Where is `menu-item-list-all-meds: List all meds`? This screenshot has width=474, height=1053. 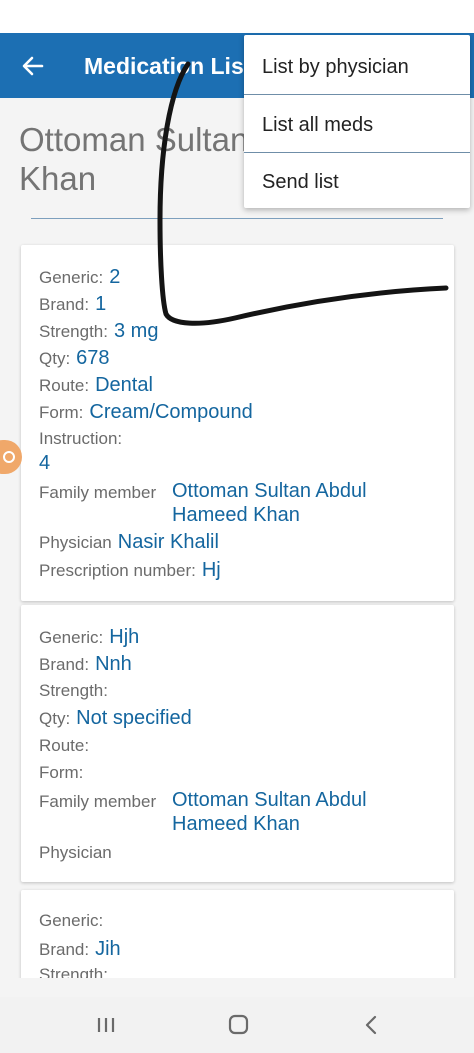
menu-item-list-all-meds: List all meds is located at coordinates (357, 123).